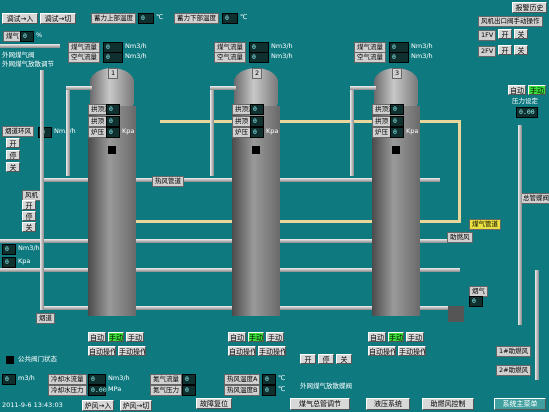 The width and height of the screenshot is (549, 412). I want to click on fan1-label: 1#助燃风, so click(514, 351).